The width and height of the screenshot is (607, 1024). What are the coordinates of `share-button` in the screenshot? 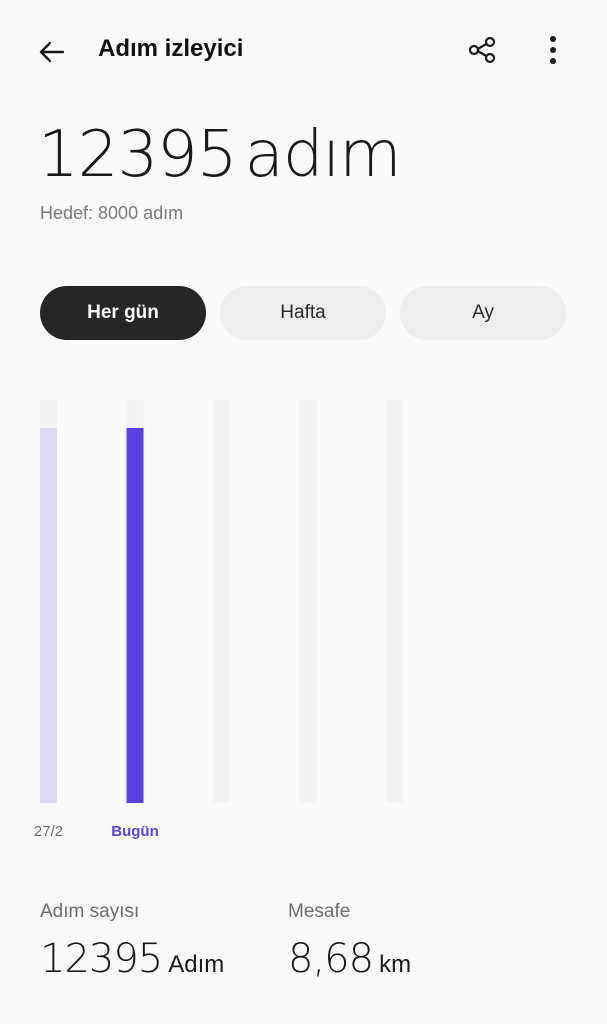 It's located at (482, 50).